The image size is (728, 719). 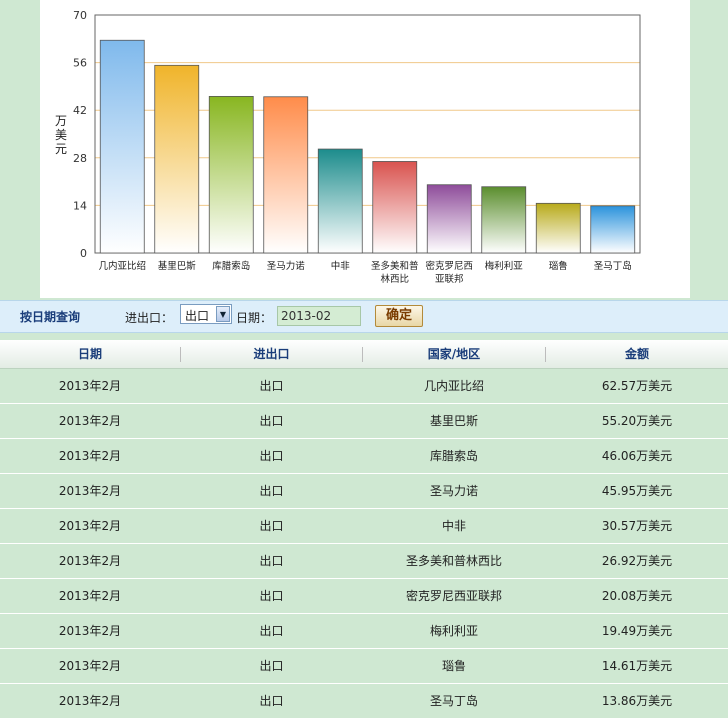 I want to click on cell-amount: 20.08万美元, so click(x=637, y=596).